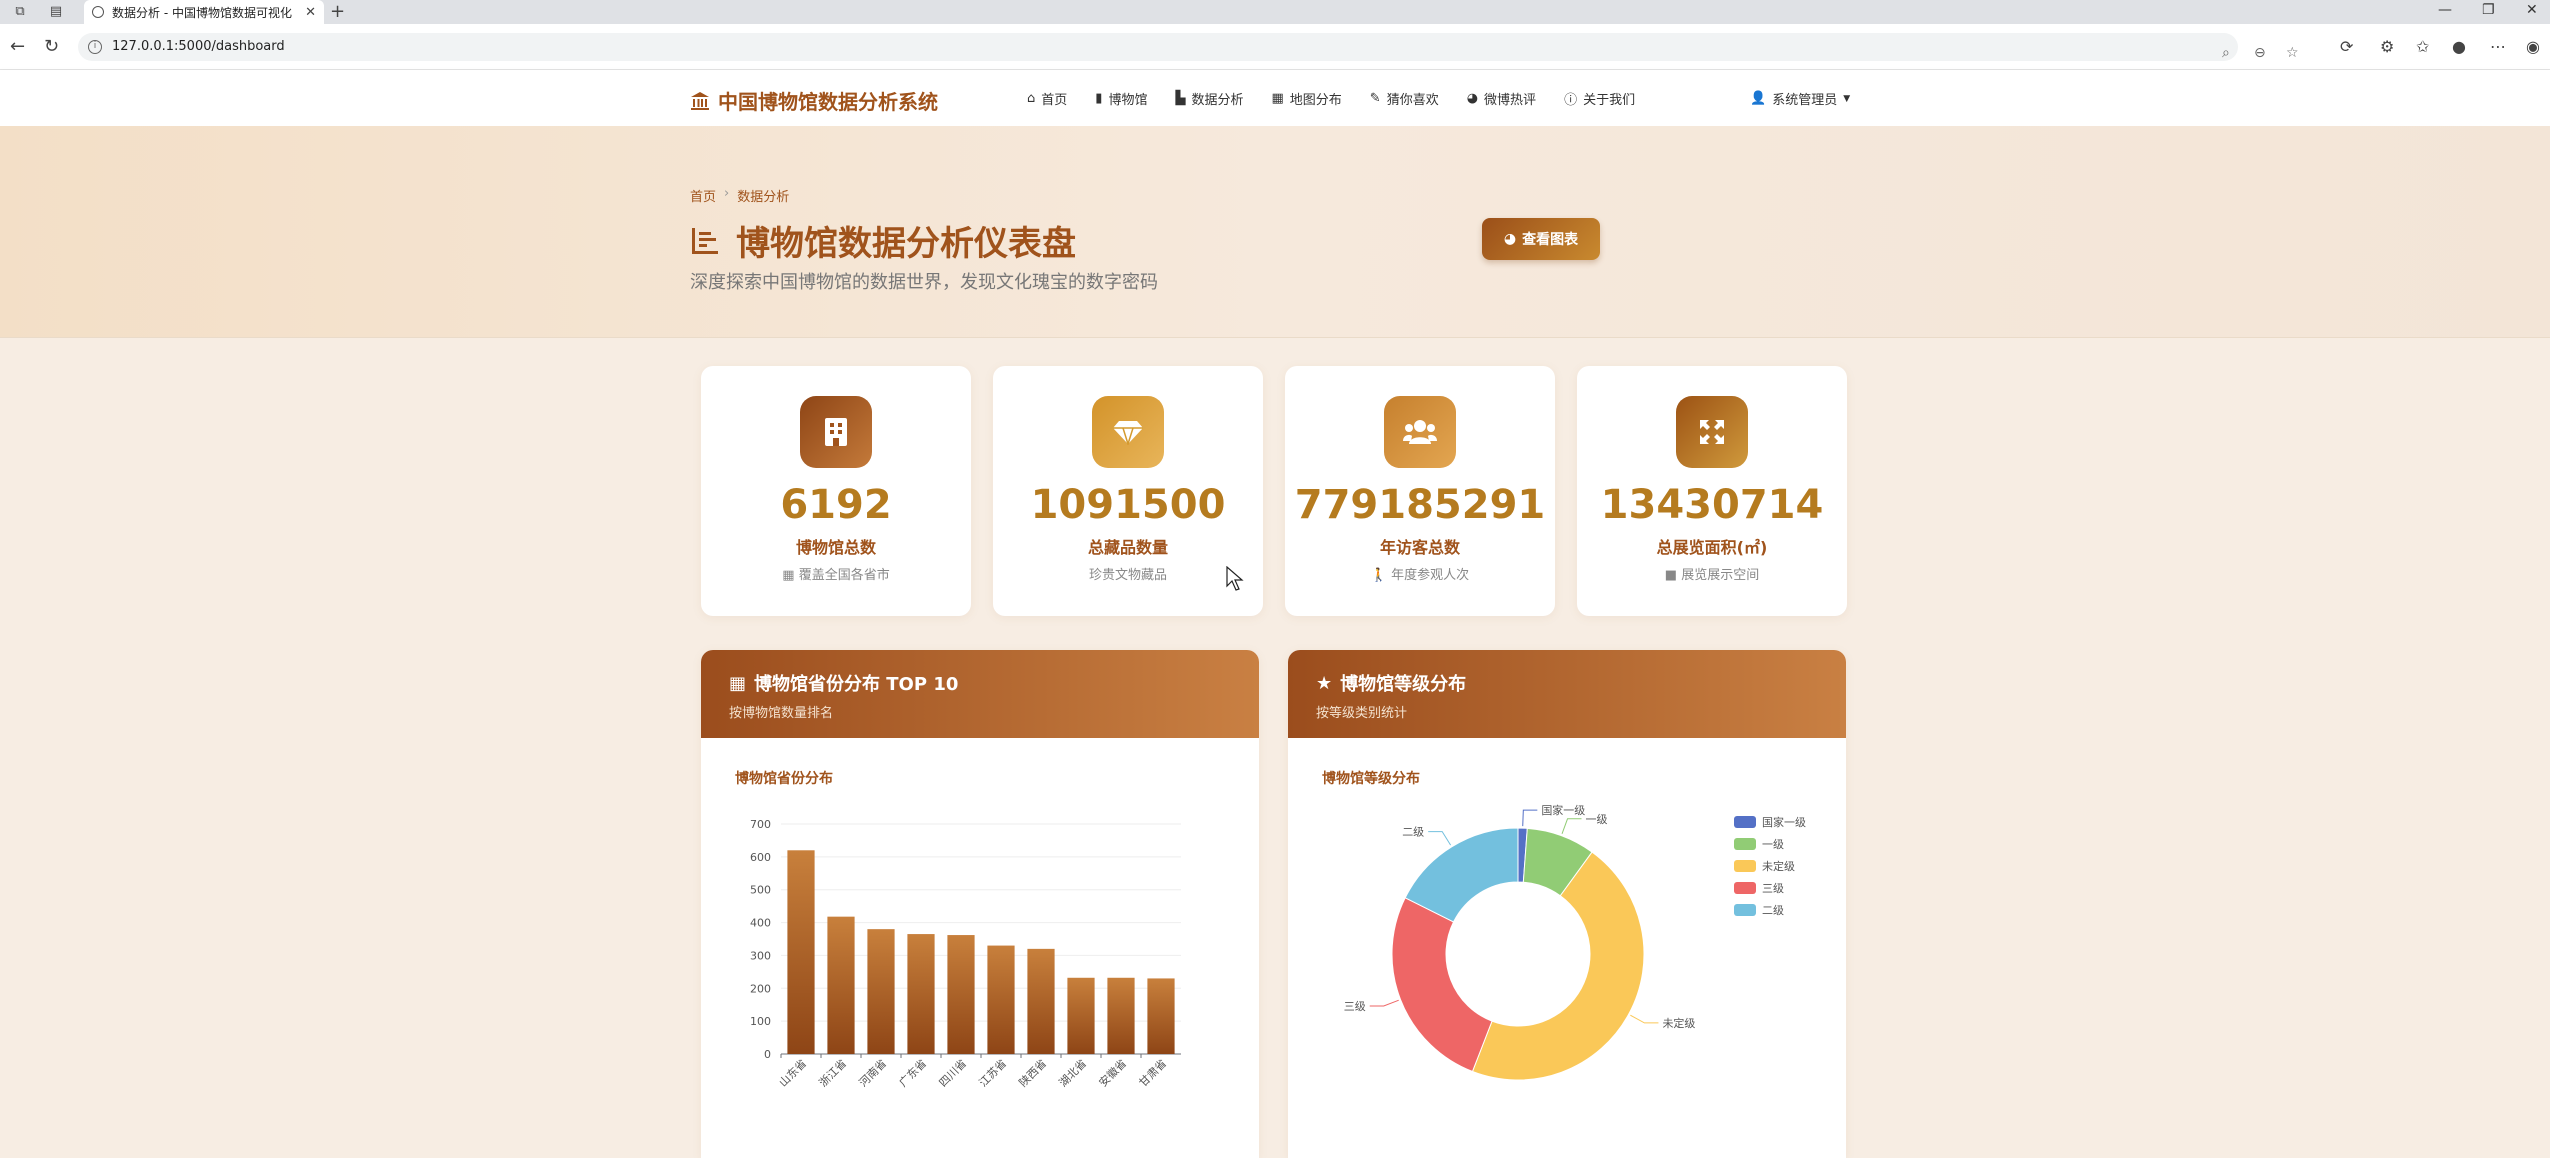 The image size is (2550, 1158). I want to click on x-tick-label: 甘肃省, so click(1153, 1073).